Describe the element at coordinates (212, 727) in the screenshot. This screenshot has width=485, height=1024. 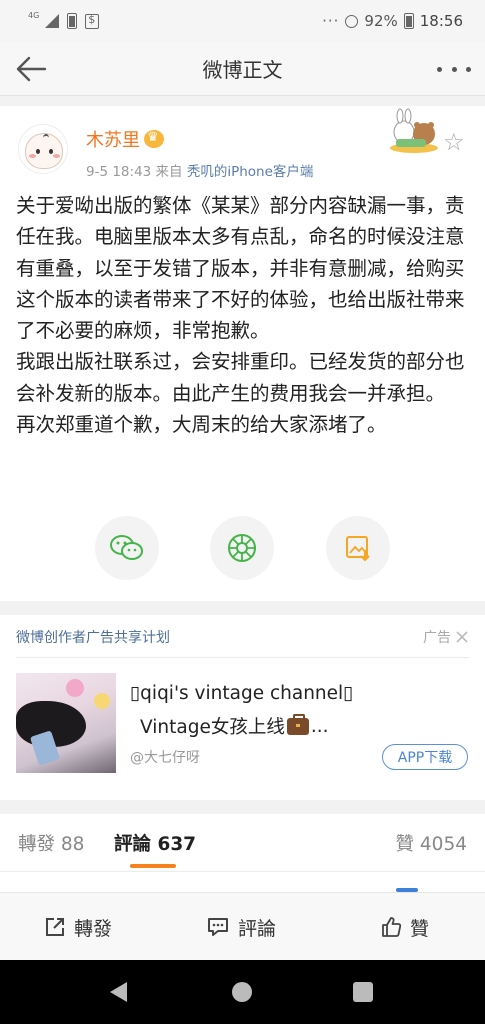
I see `ad-title-text: Vintage女孩上线` at that location.